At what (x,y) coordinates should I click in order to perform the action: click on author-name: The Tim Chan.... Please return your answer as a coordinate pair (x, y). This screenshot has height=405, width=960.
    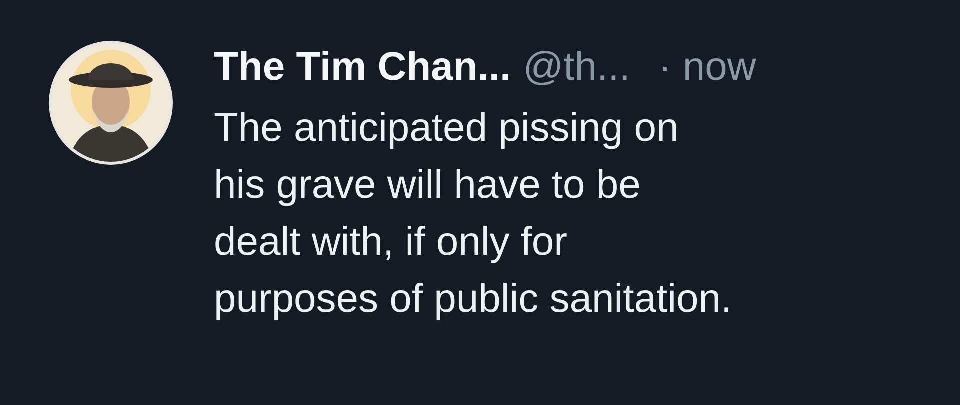
    Looking at the image, I should click on (363, 67).